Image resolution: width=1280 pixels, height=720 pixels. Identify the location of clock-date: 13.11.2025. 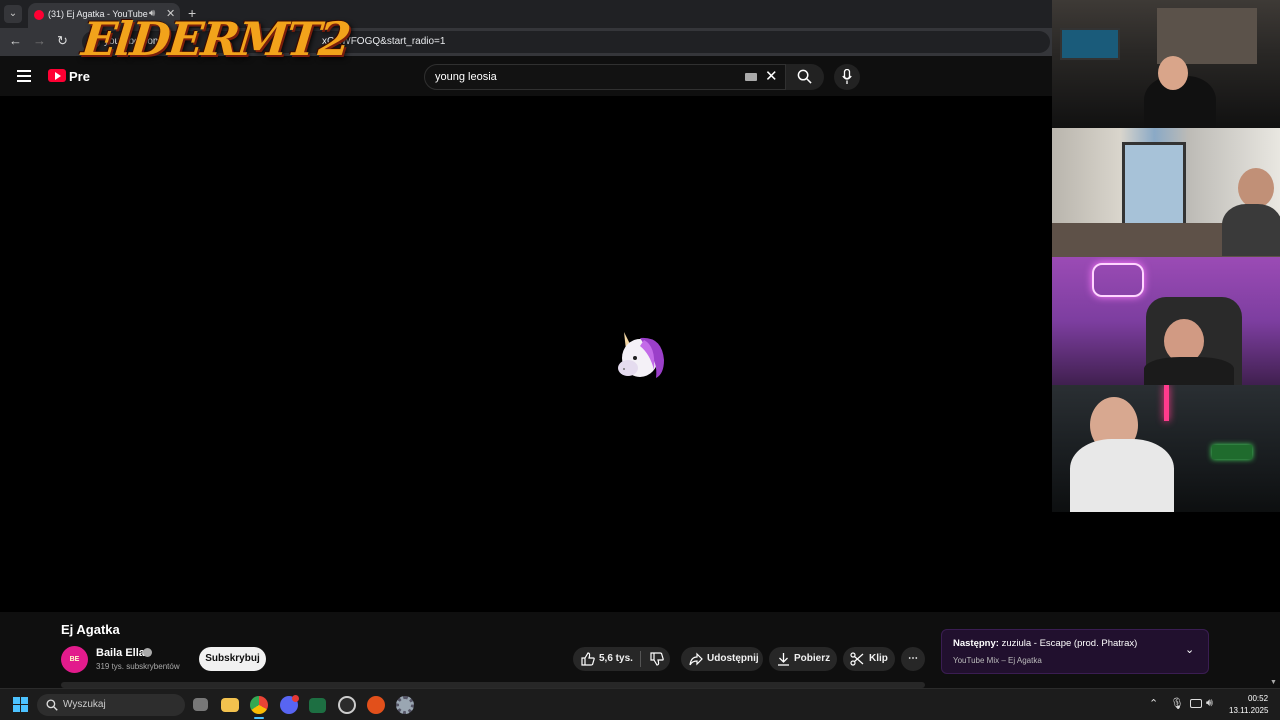
(1248, 710).